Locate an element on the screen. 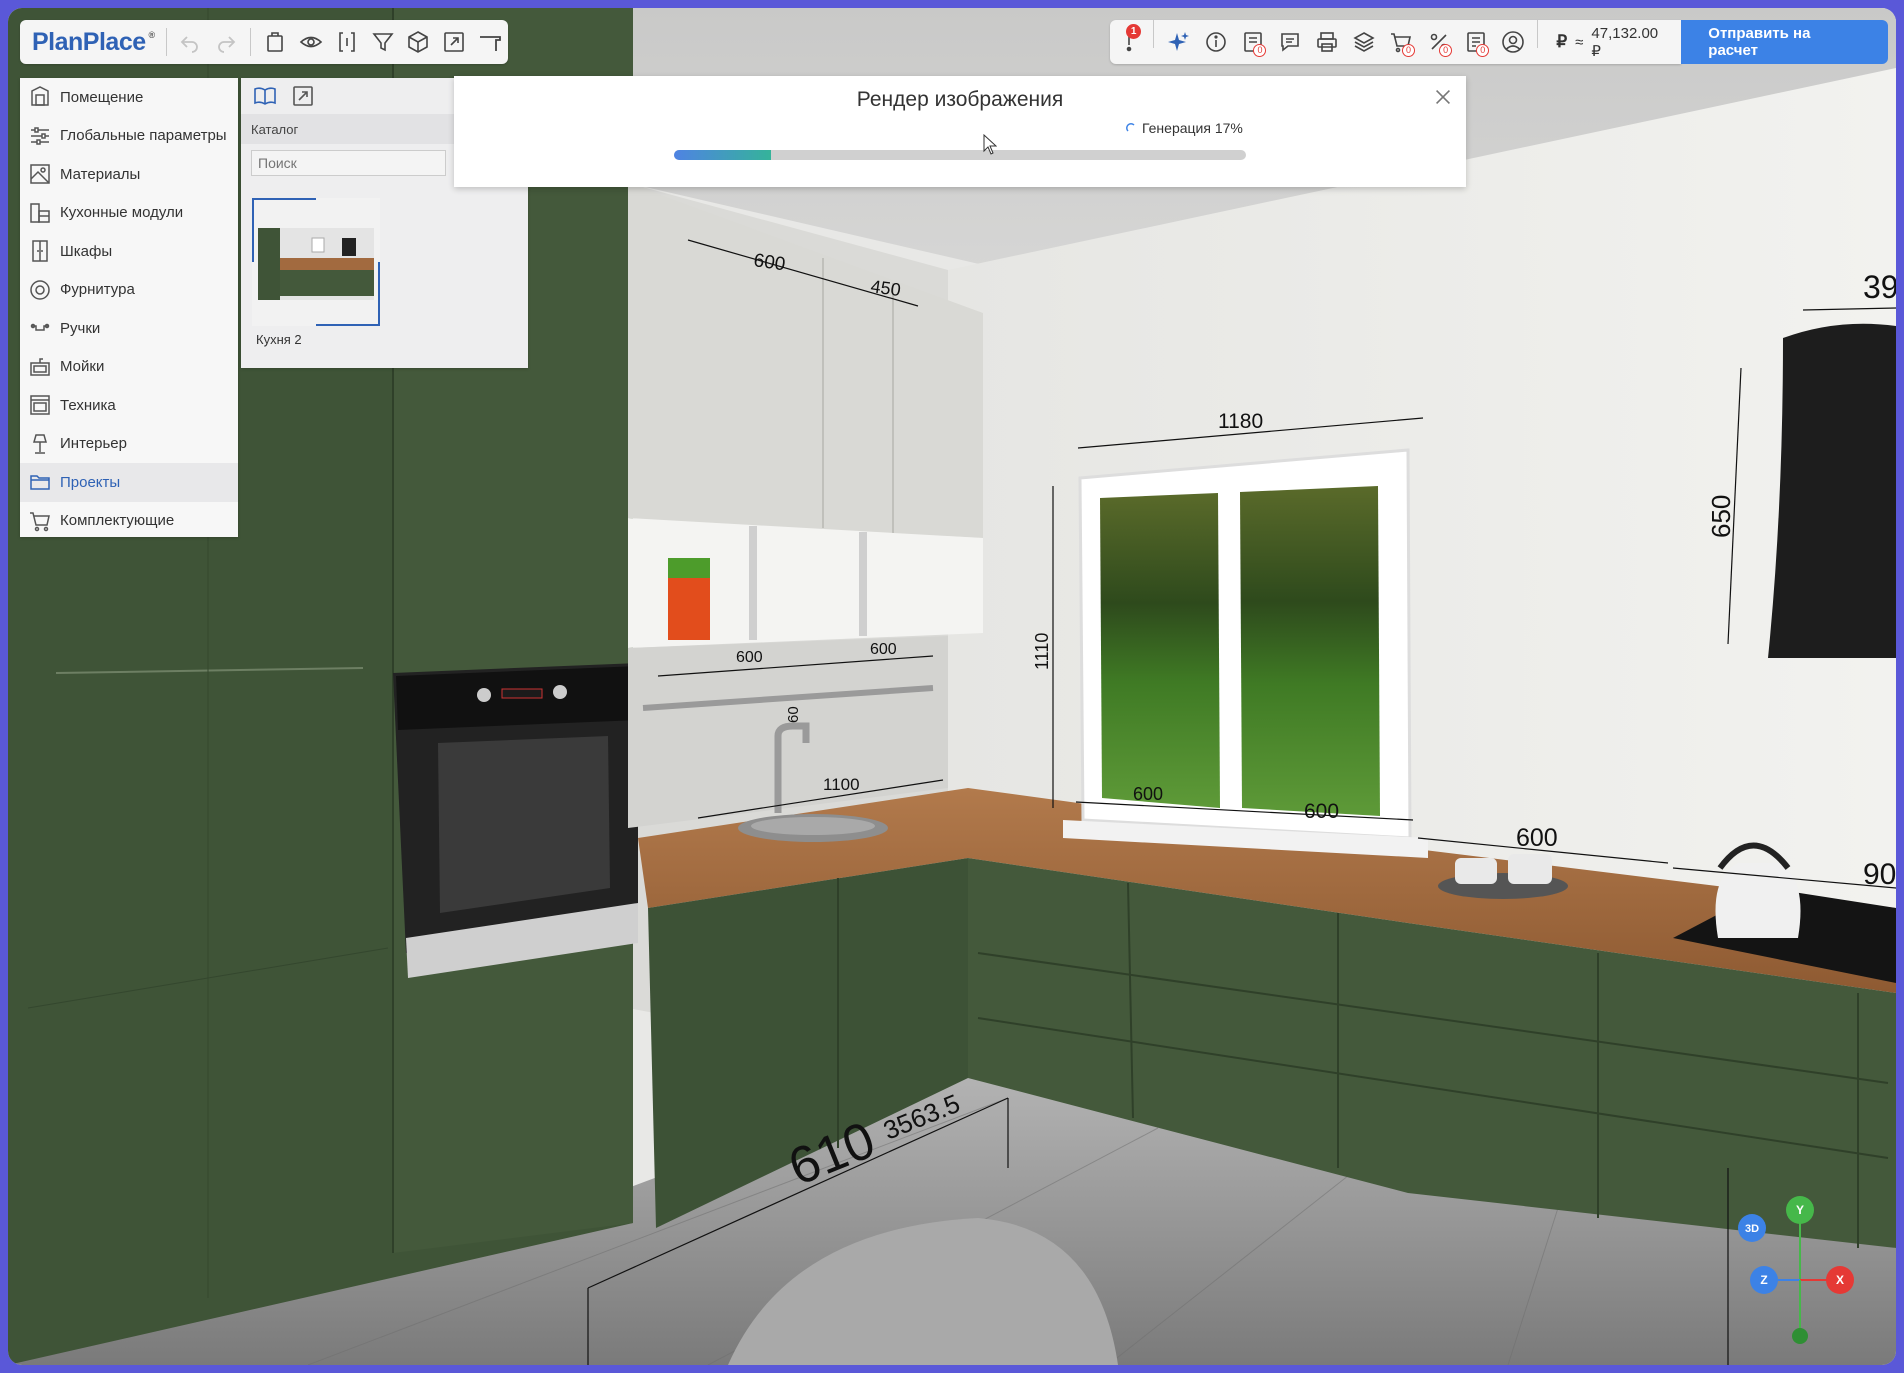 The image size is (1904, 1373). y-axis-button: Y is located at coordinates (1800, 1210).